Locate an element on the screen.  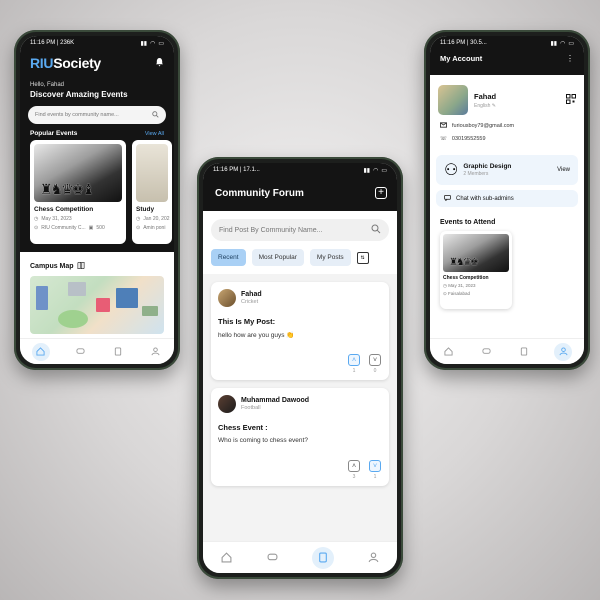
vote-controls: ˄ 3 ˅ 1 is located at coordinates (364, 470).